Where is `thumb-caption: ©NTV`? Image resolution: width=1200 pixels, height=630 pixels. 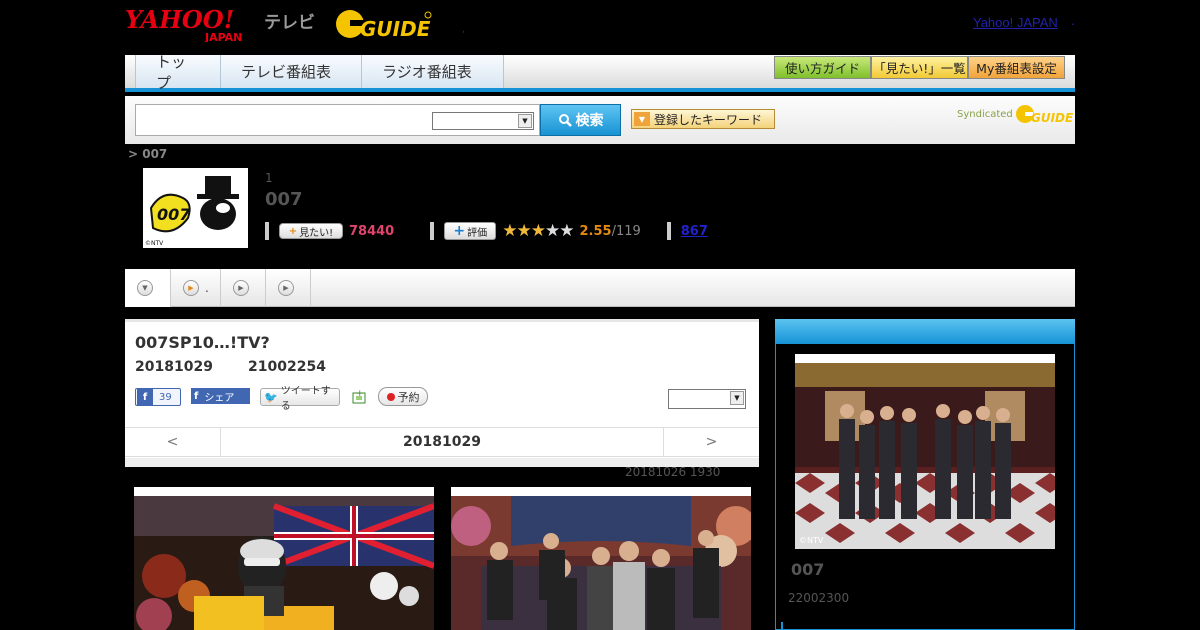 thumb-caption: ©NTV is located at coordinates (154, 243).